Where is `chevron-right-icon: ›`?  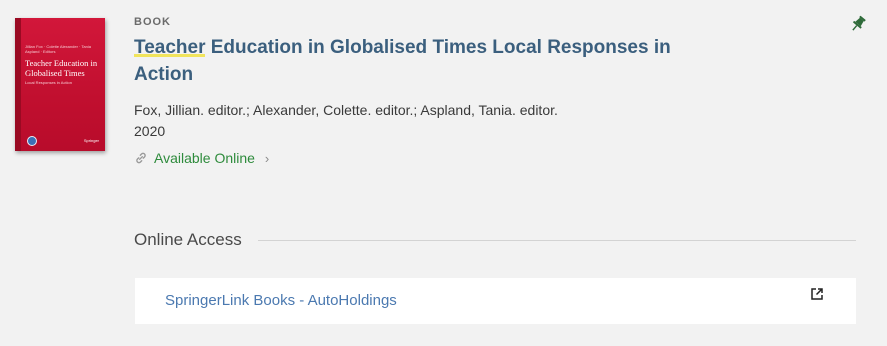
chevron-right-icon: › is located at coordinates (267, 158).